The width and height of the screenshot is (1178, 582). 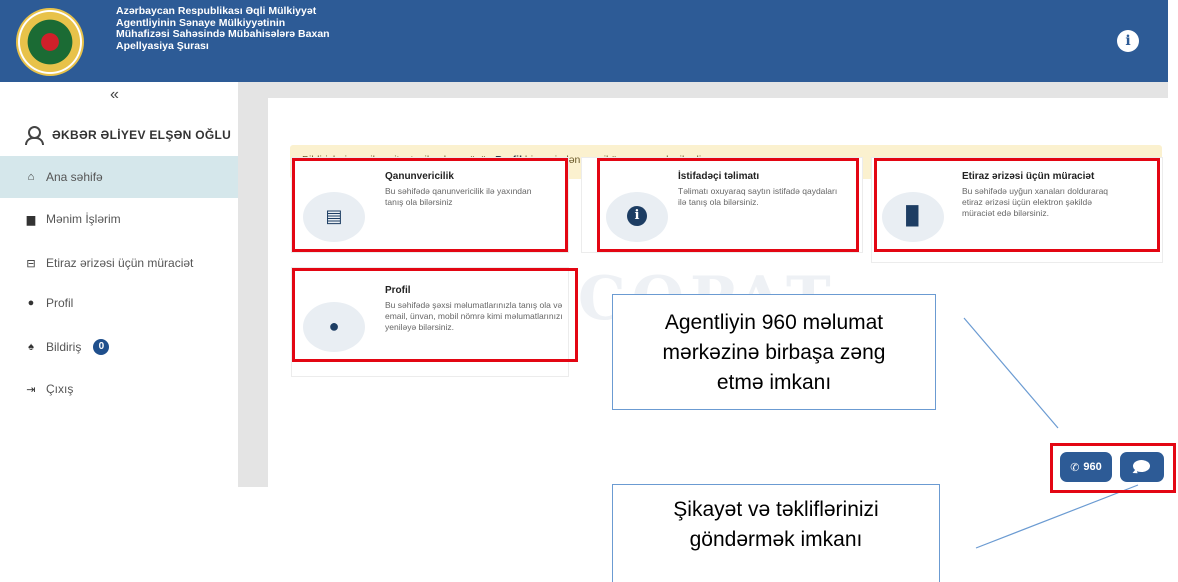 I want to click on callout-lines, so click(x=1051, y=433).